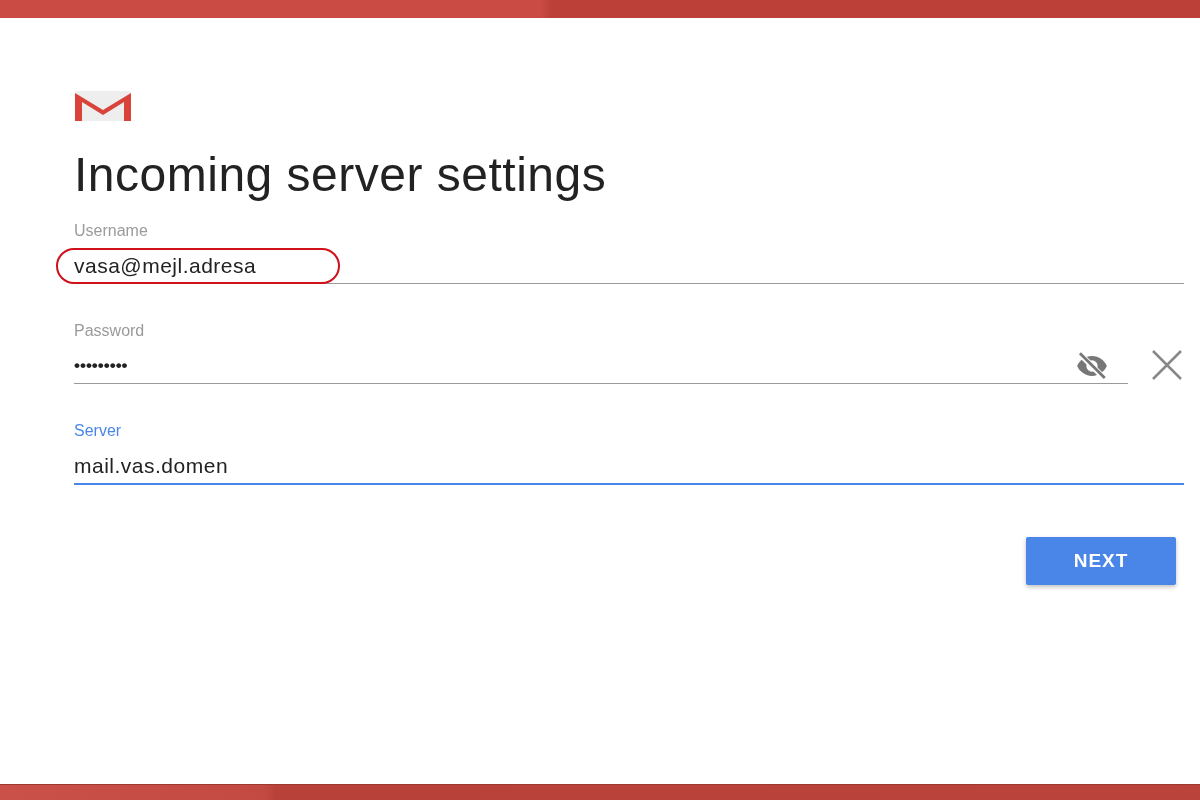  What do you see at coordinates (629, 250) in the screenshot?
I see `input-field: Username vasa@mejl.adresa` at bounding box center [629, 250].